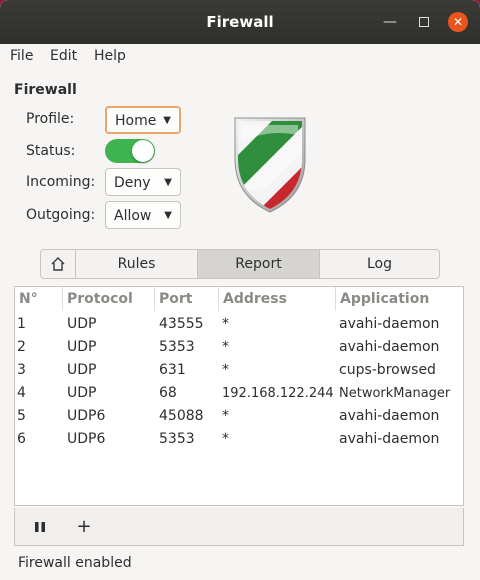 This screenshot has width=480, height=580. I want to click on table-row: 4 UDP 68 192.168.122.244 NetworkManager, so click(239, 393).